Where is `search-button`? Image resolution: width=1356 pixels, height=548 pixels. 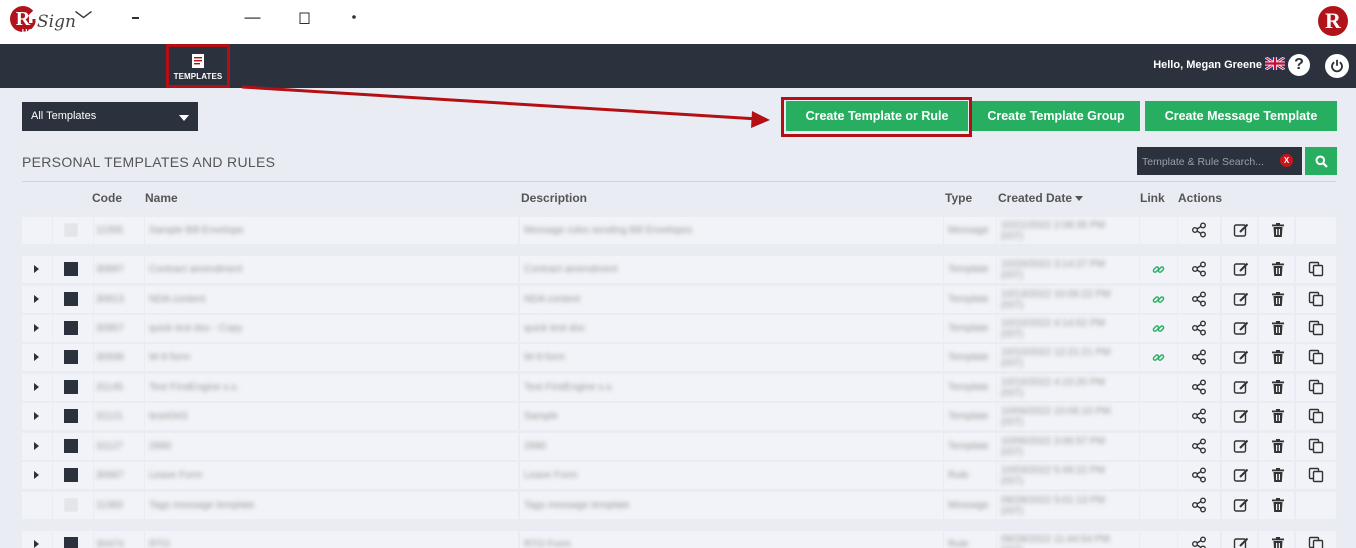
search-button is located at coordinates (1321, 161).